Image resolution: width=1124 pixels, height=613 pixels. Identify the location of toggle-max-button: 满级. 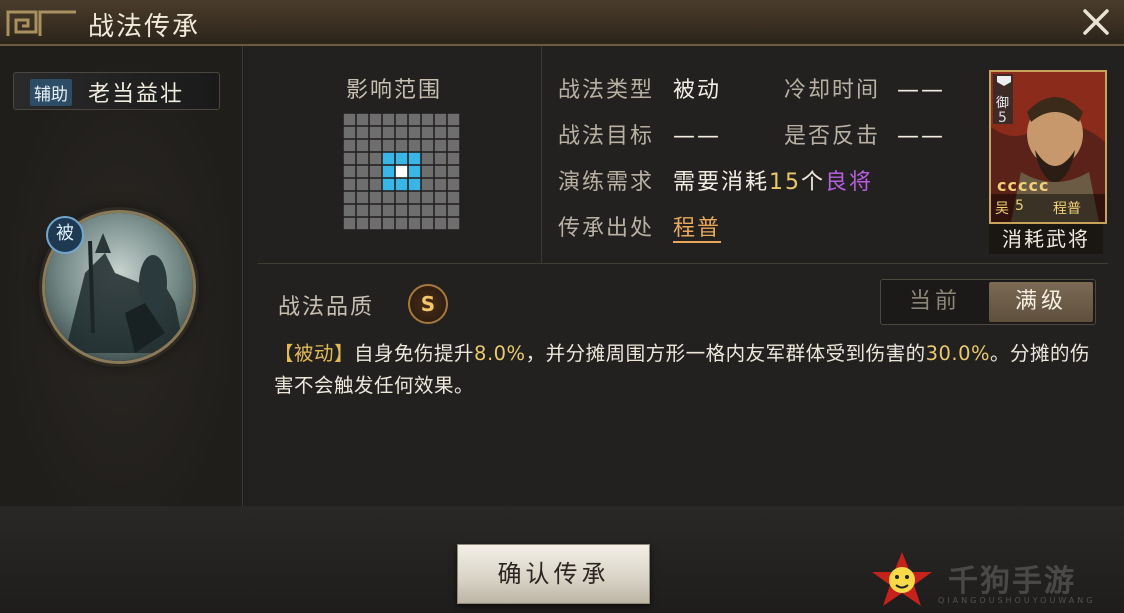
(1041, 302).